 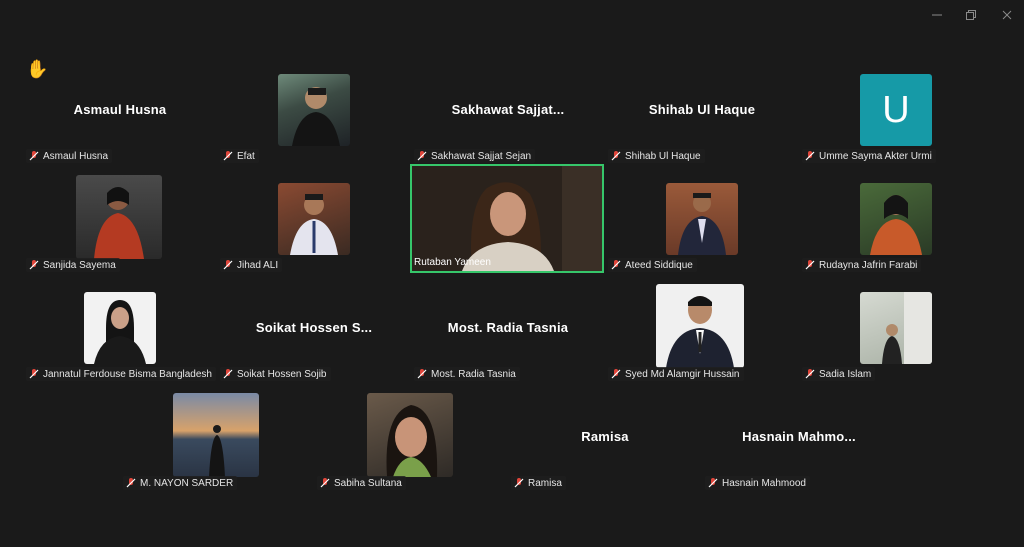 I want to click on participant-name: Jannatul Ferdouse Bisma Bangladesh, so click(x=127, y=374).